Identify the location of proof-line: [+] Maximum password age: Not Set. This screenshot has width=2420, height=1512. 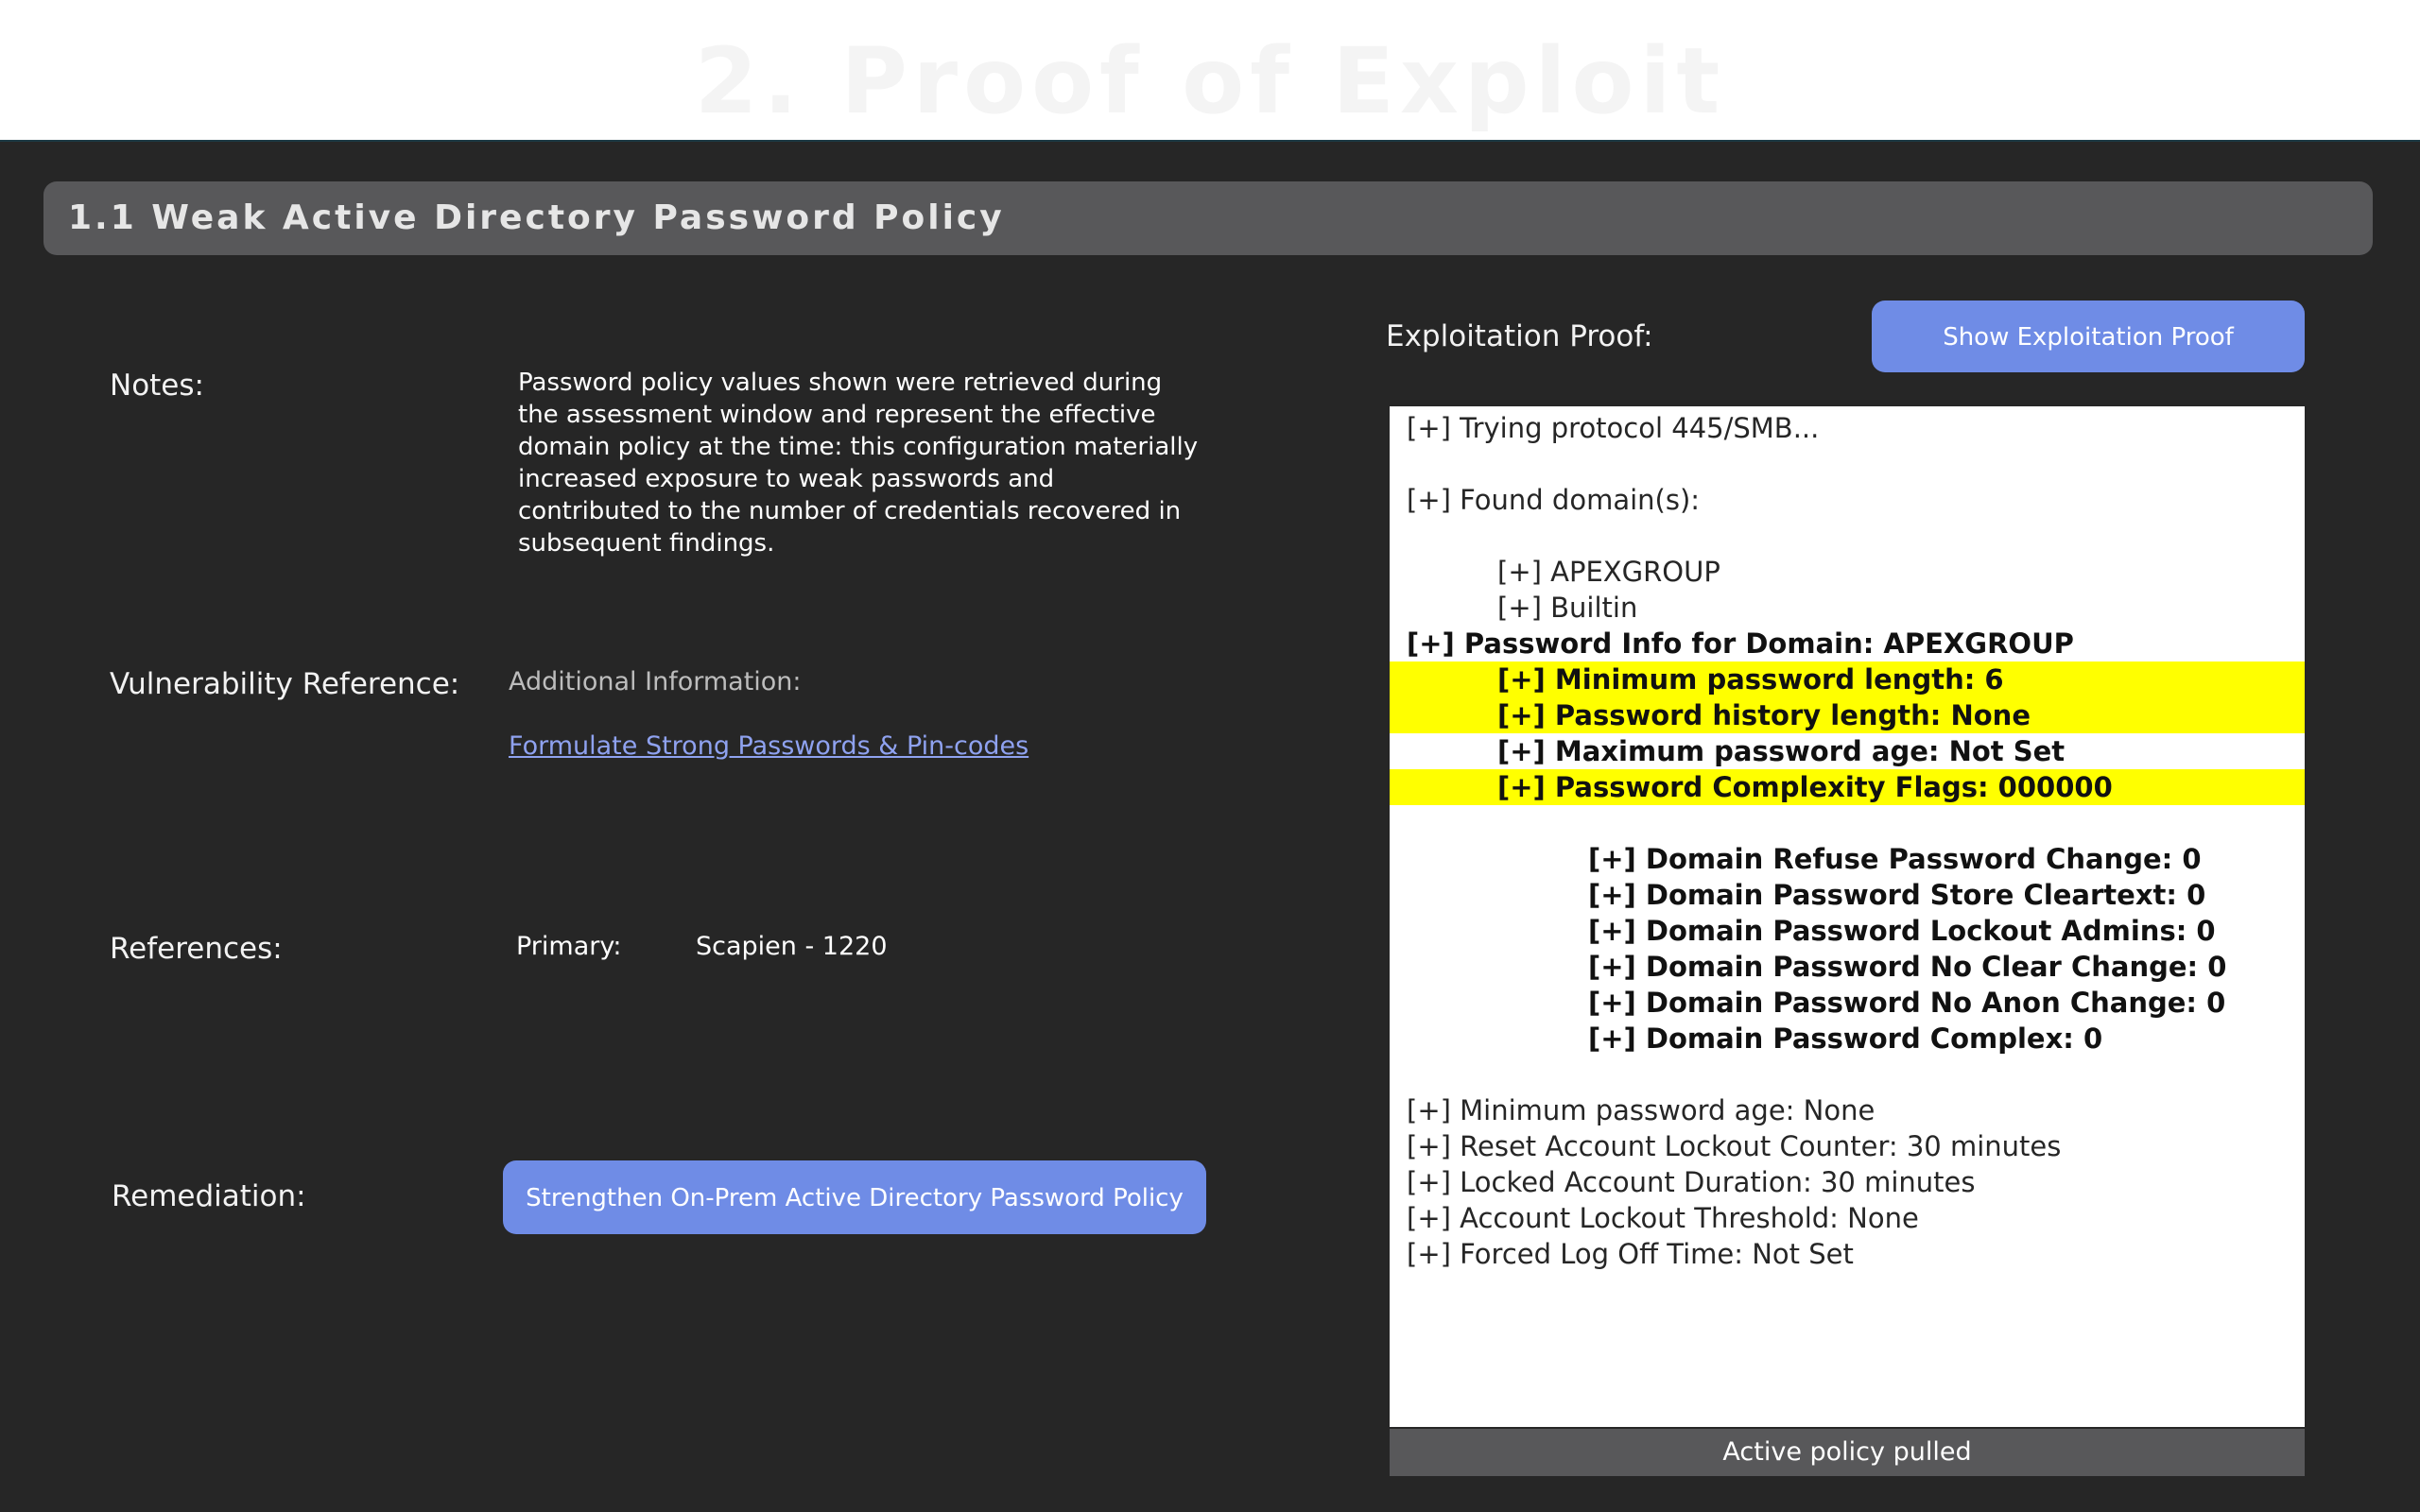
(1781, 751).